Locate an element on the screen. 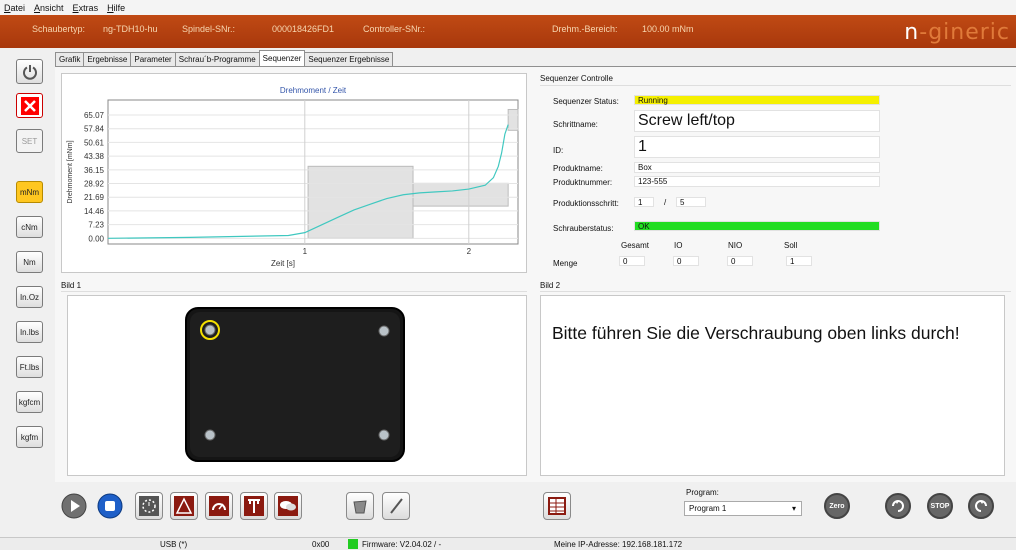  id-value: 1 is located at coordinates (757, 147).